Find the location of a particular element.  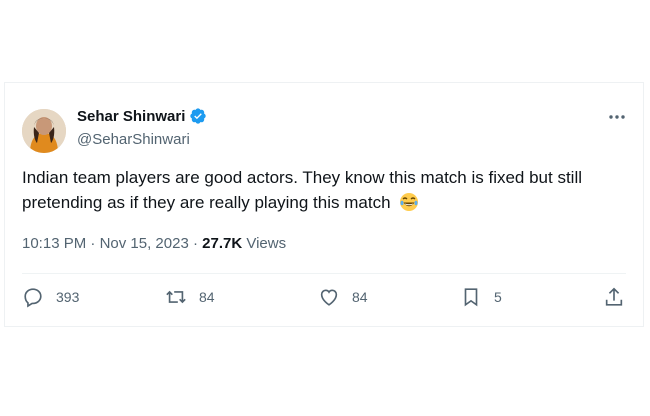

author-name: Sehar Shinwari is located at coordinates (131, 116).